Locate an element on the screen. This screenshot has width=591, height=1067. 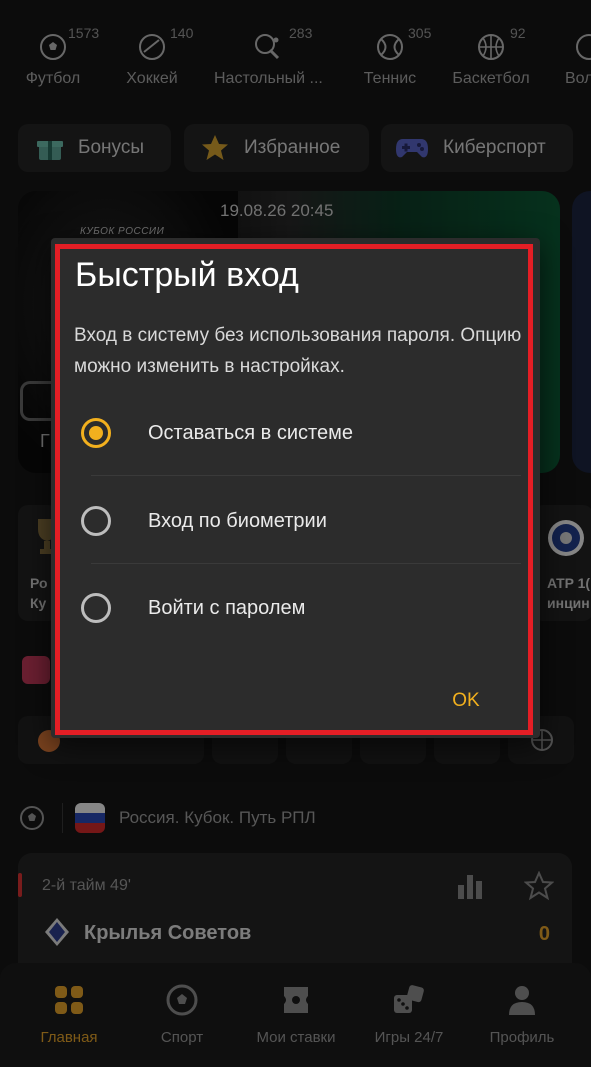
option-password: Войти с паролем is located at coordinates (301, 608).